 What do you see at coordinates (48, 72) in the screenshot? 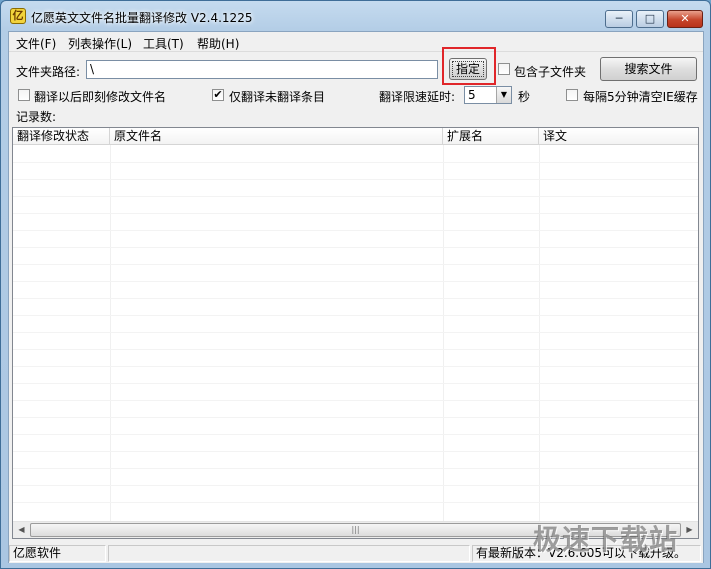
I see `folder-path-label: 文件夹路径:` at bounding box center [48, 72].